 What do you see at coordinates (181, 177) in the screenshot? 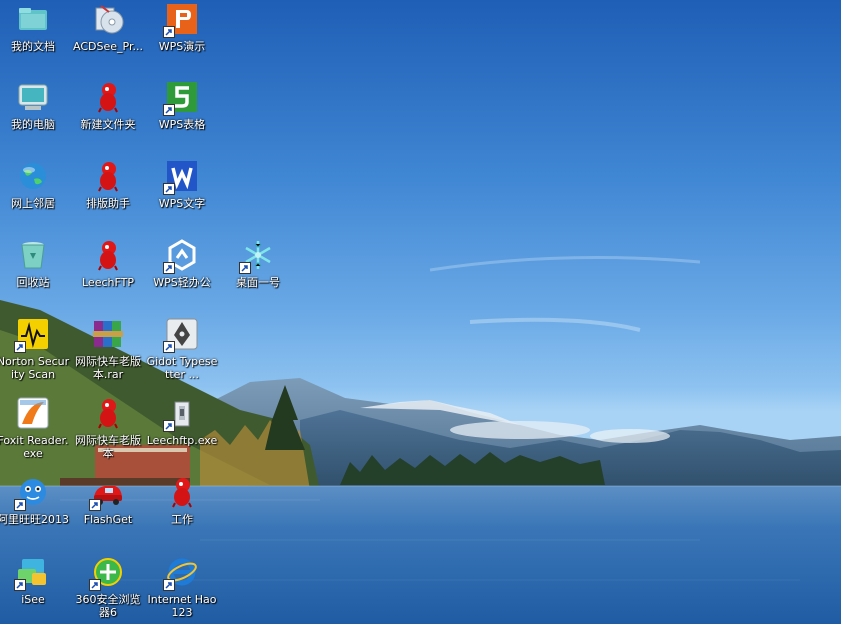
I see `wps-writer-icon` at bounding box center [181, 177].